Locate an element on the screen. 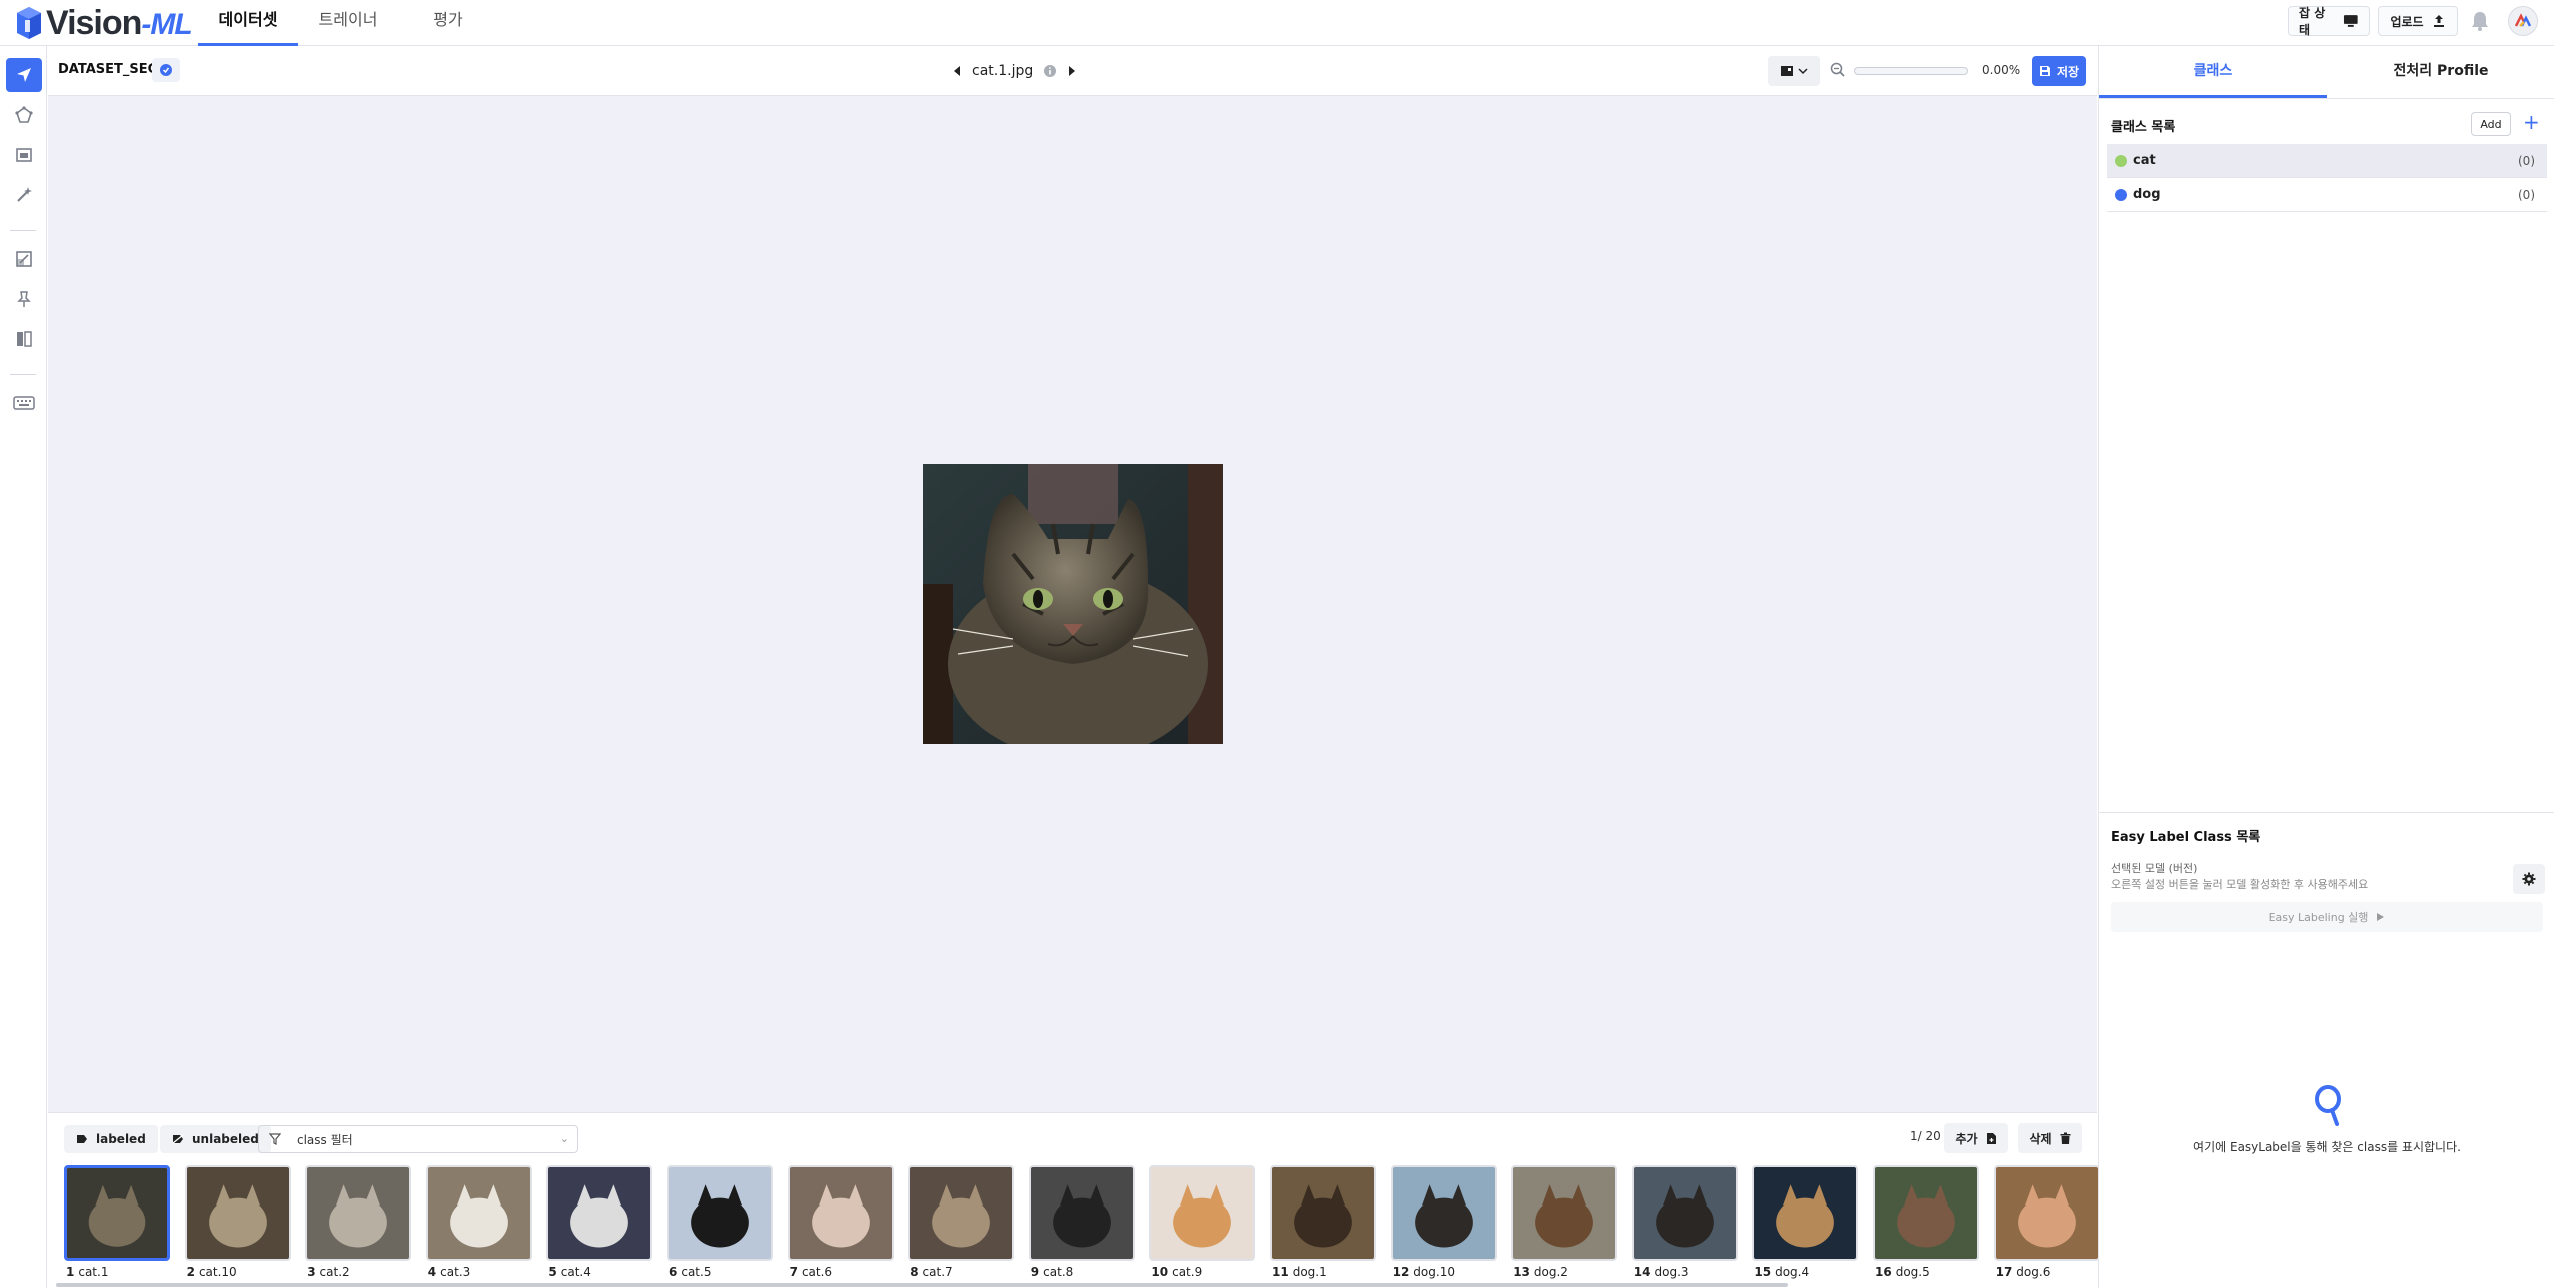  add-image-button: 추가 is located at coordinates (1976, 1138).